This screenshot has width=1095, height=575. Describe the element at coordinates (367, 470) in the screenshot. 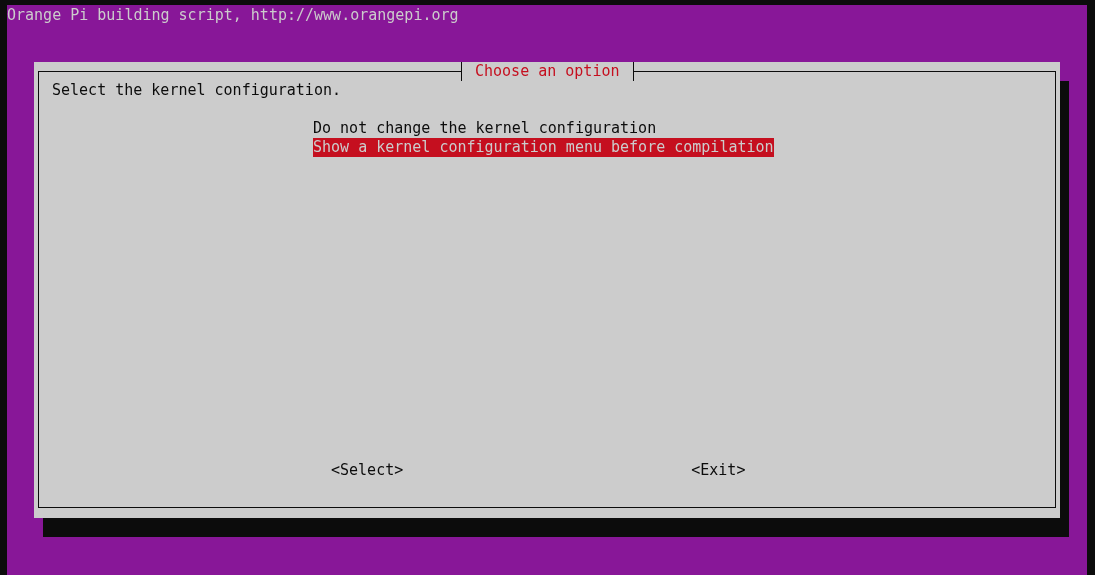

I see `dialog-button: <Select>` at that location.